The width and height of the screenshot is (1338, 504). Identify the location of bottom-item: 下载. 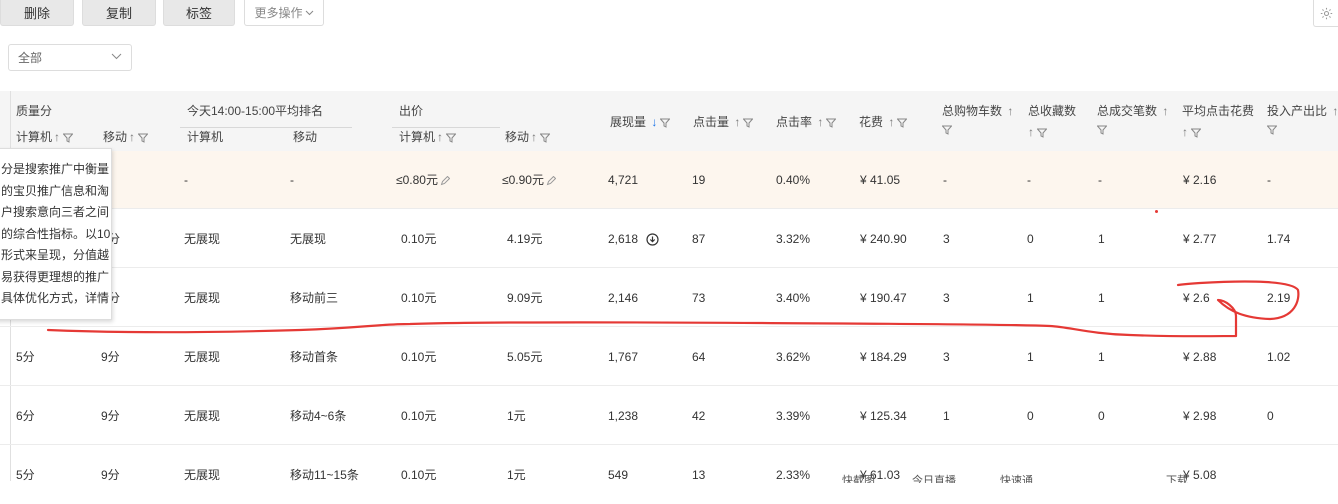
(1177, 477).